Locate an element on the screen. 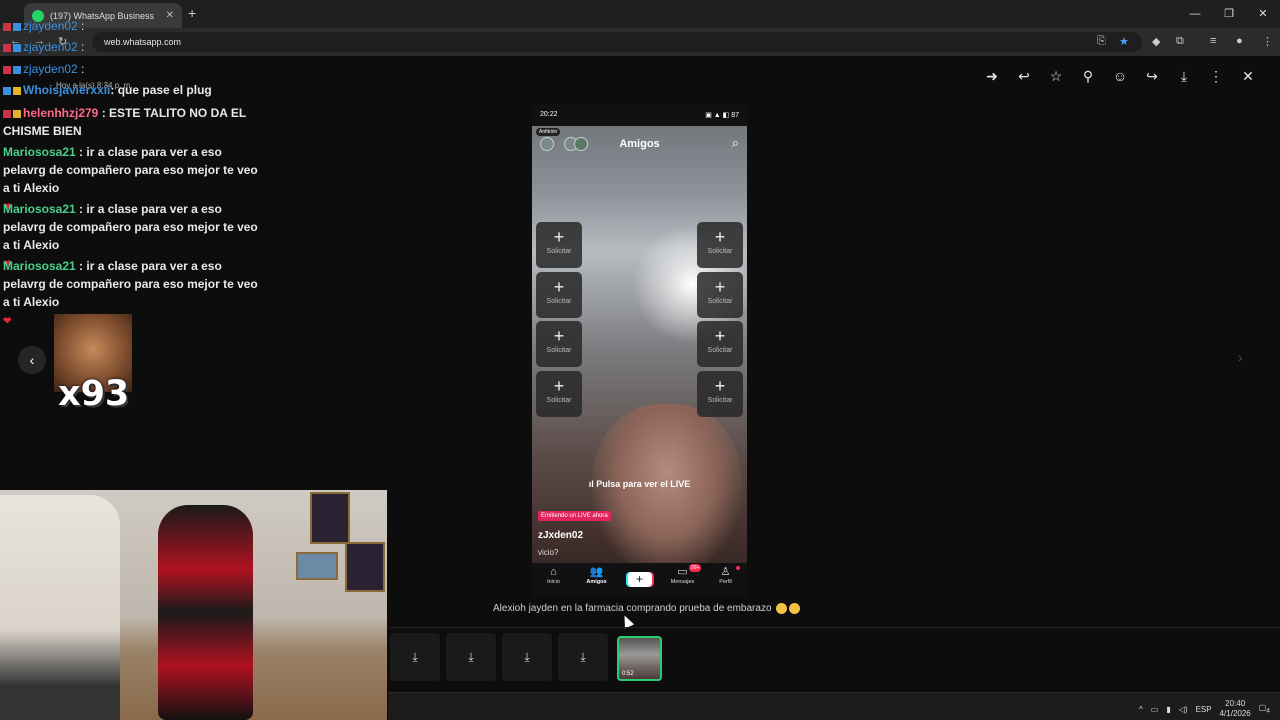 The height and width of the screenshot is (720, 1280). window-controls: — ❐ ✕ is located at coordinates (1229, 14).